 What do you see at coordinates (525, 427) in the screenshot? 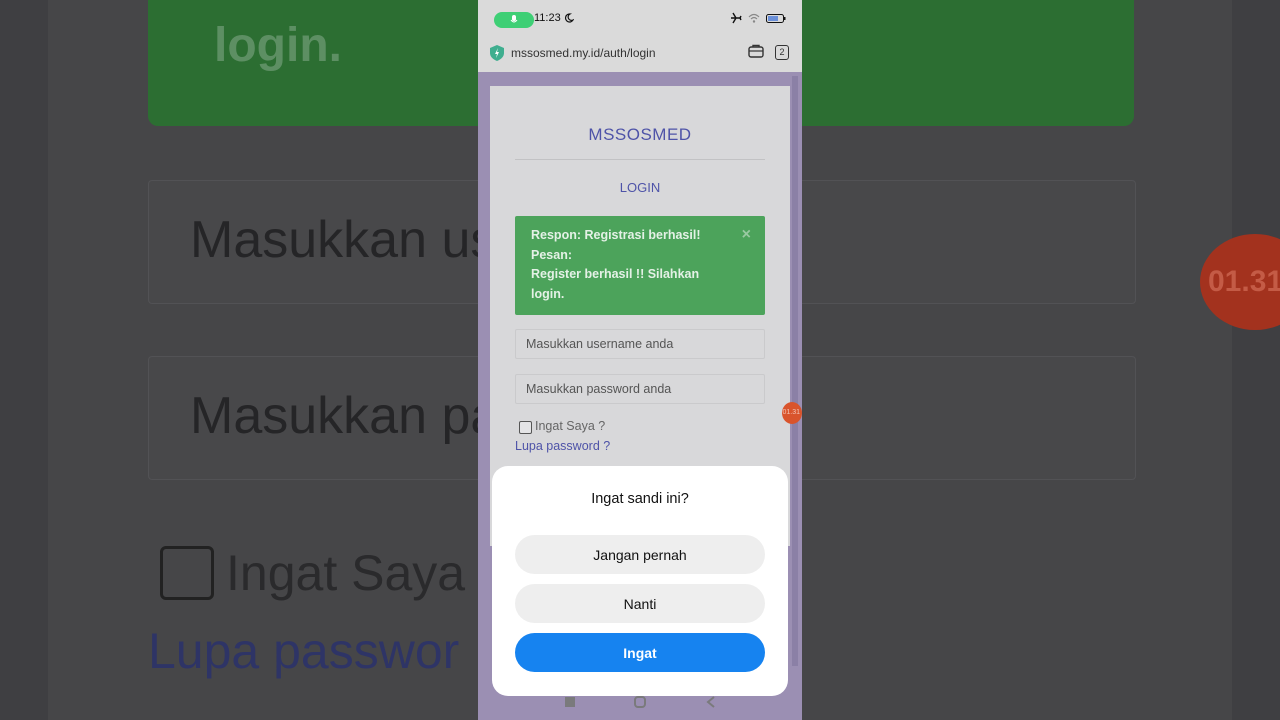
I see `remember-checkbox` at bounding box center [525, 427].